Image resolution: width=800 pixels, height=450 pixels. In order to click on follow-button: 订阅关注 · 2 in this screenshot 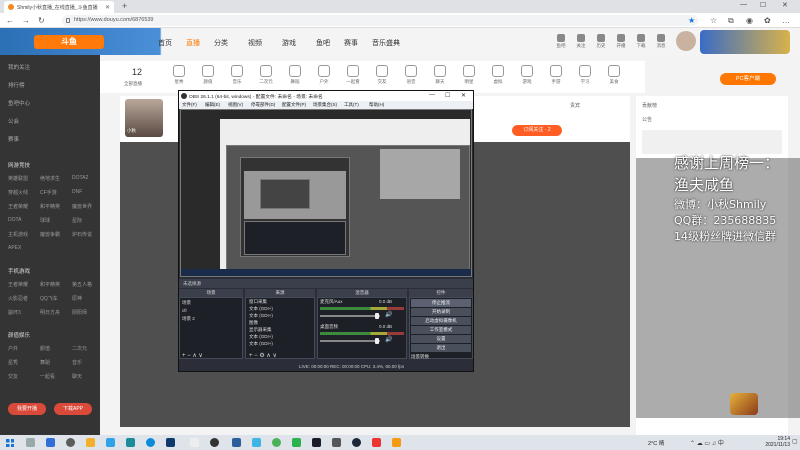, I will do `click(537, 130)`.